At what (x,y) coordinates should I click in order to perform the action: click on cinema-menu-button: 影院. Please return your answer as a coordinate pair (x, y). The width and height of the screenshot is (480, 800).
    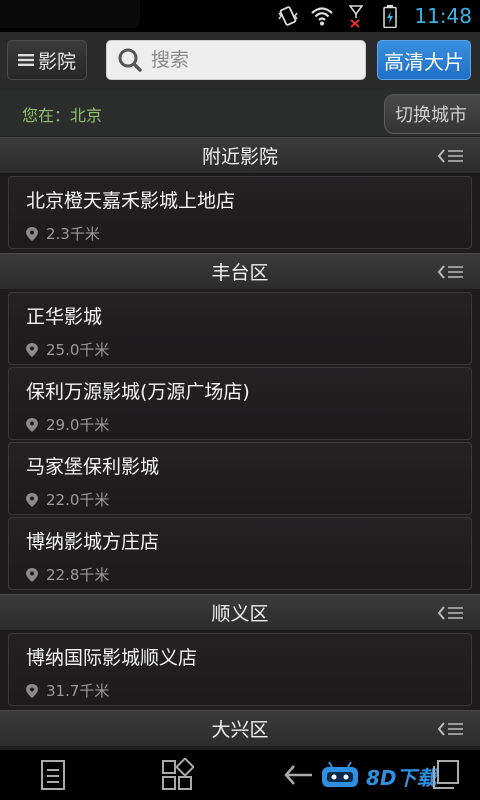
    Looking at the image, I should click on (47, 60).